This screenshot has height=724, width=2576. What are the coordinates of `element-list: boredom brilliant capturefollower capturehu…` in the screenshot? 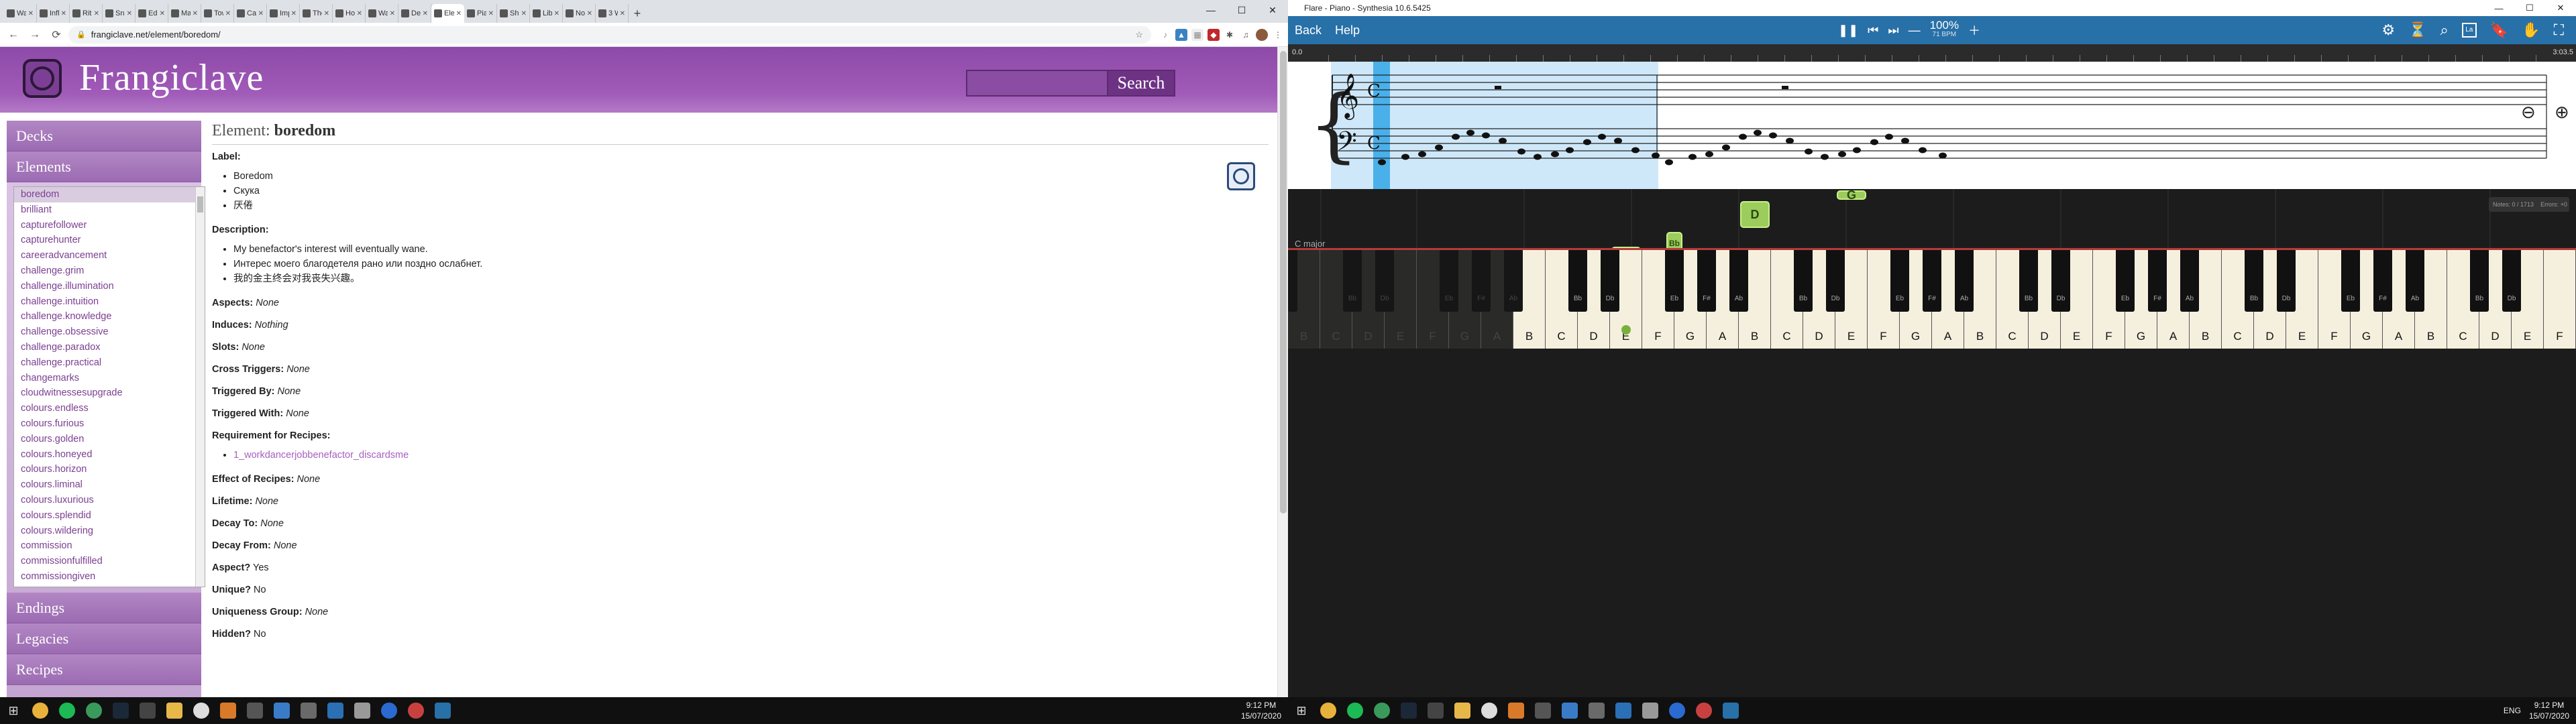 It's located at (109, 387).